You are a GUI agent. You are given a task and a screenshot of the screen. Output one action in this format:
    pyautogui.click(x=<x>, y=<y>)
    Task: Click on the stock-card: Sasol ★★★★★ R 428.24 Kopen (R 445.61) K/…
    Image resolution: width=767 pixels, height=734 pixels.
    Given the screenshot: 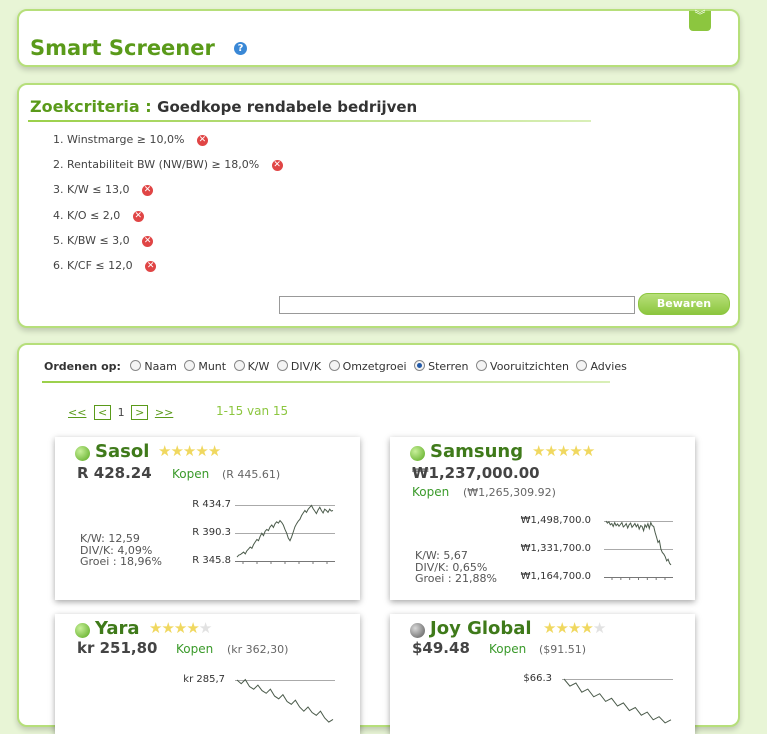 What is the action you would take?
    pyautogui.click(x=207, y=518)
    